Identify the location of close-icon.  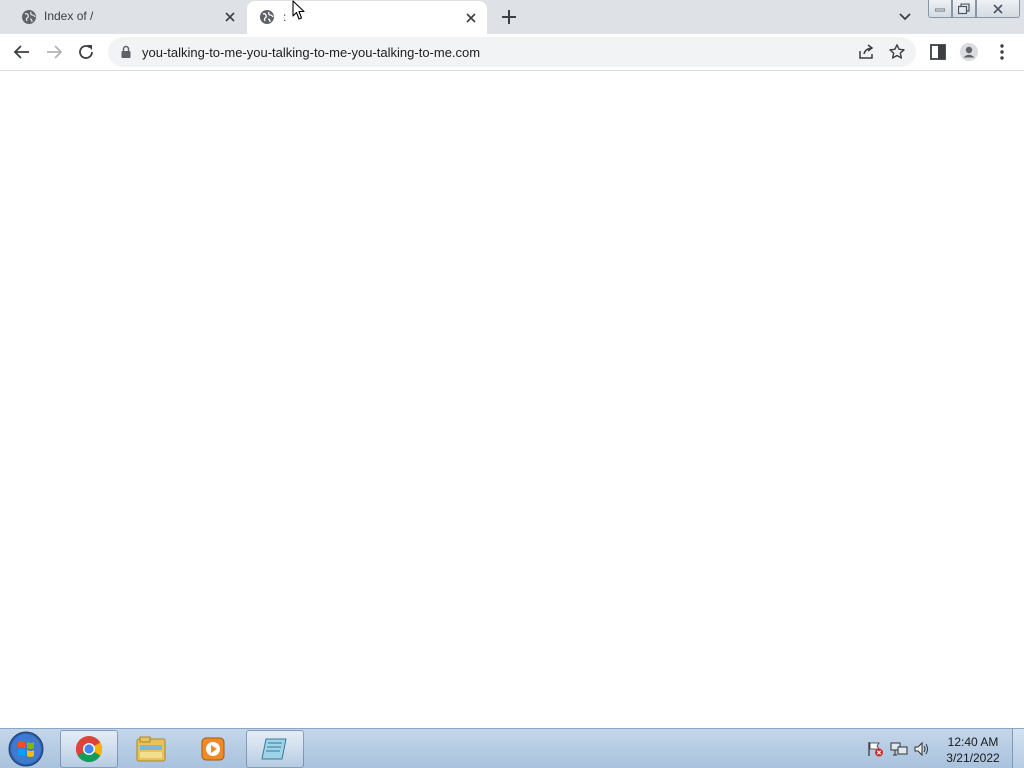
(998, 8).